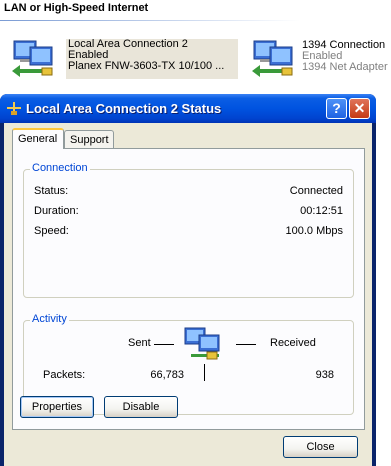 The height and width of the screenshot is (466, 391). What do you see at coordinates (89, 139) in the screenshot?
I see `tab-support: Support` at bounding box center [89, 139].